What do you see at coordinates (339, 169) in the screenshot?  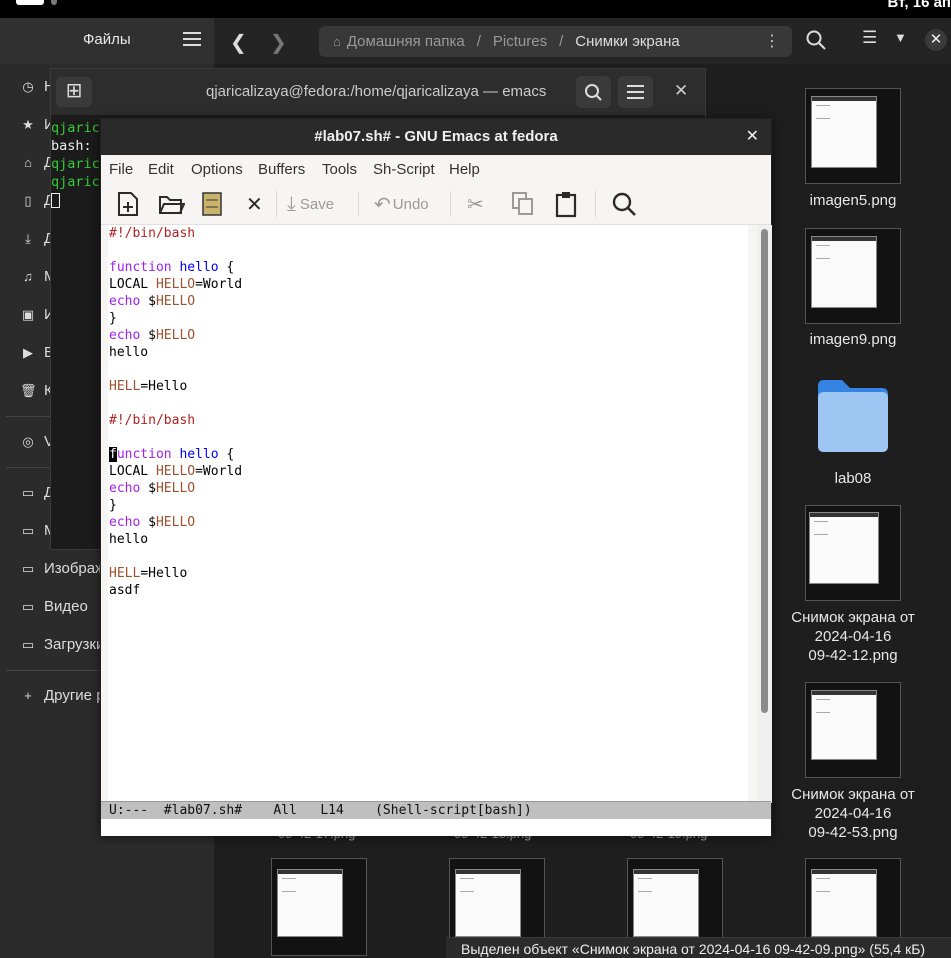 I see `menu-tools: Tools` at bounding box center [339, 169].